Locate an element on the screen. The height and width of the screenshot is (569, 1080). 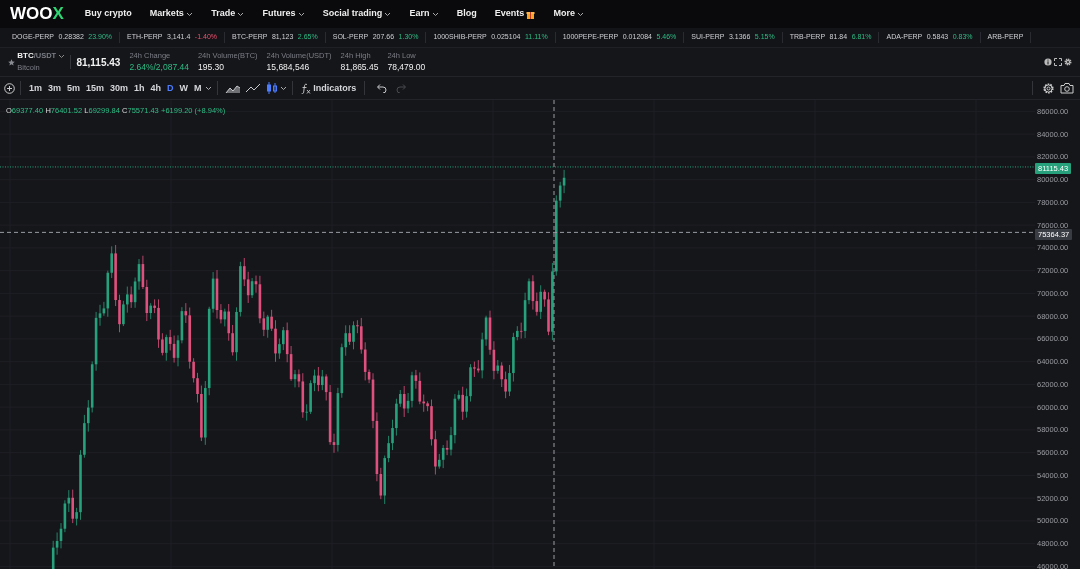
function-icon is located at coordinates (306, 88).